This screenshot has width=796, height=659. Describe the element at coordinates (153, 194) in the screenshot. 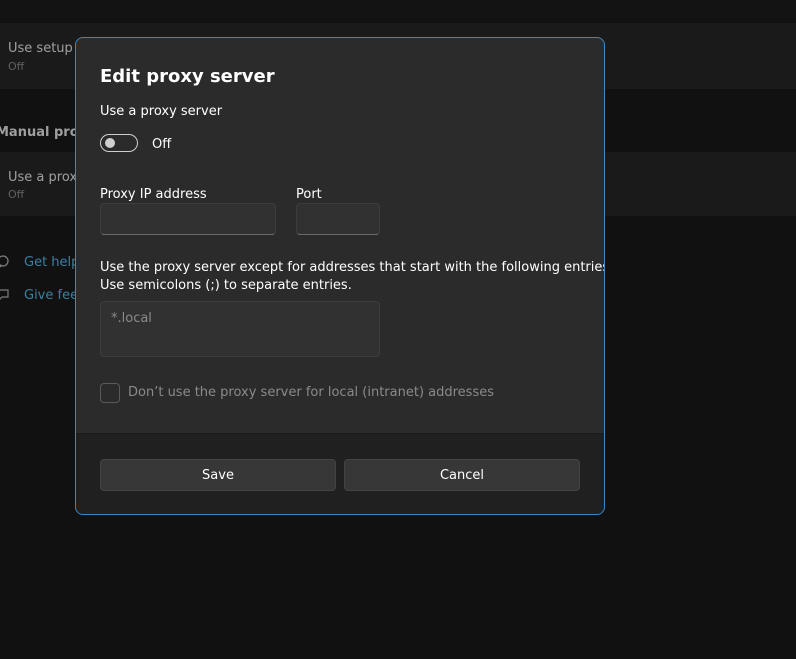

I see `proxy-ip-label: Proxy IP address` at that location.